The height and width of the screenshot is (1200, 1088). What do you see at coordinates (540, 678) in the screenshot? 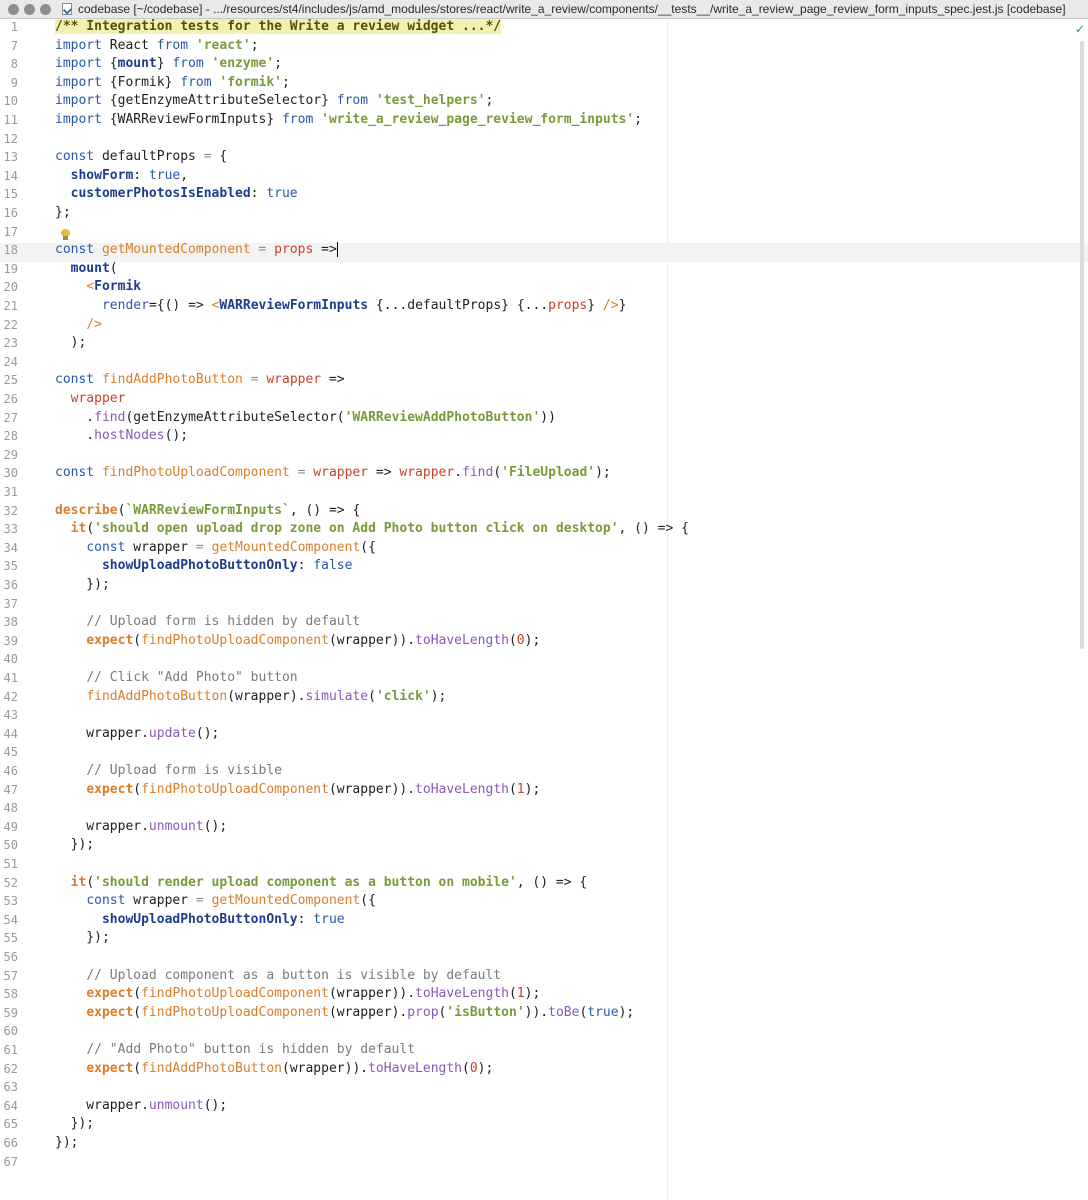
I see `code-line: 41 // Click "Add Photo" button` at bounding box center [540, 678].